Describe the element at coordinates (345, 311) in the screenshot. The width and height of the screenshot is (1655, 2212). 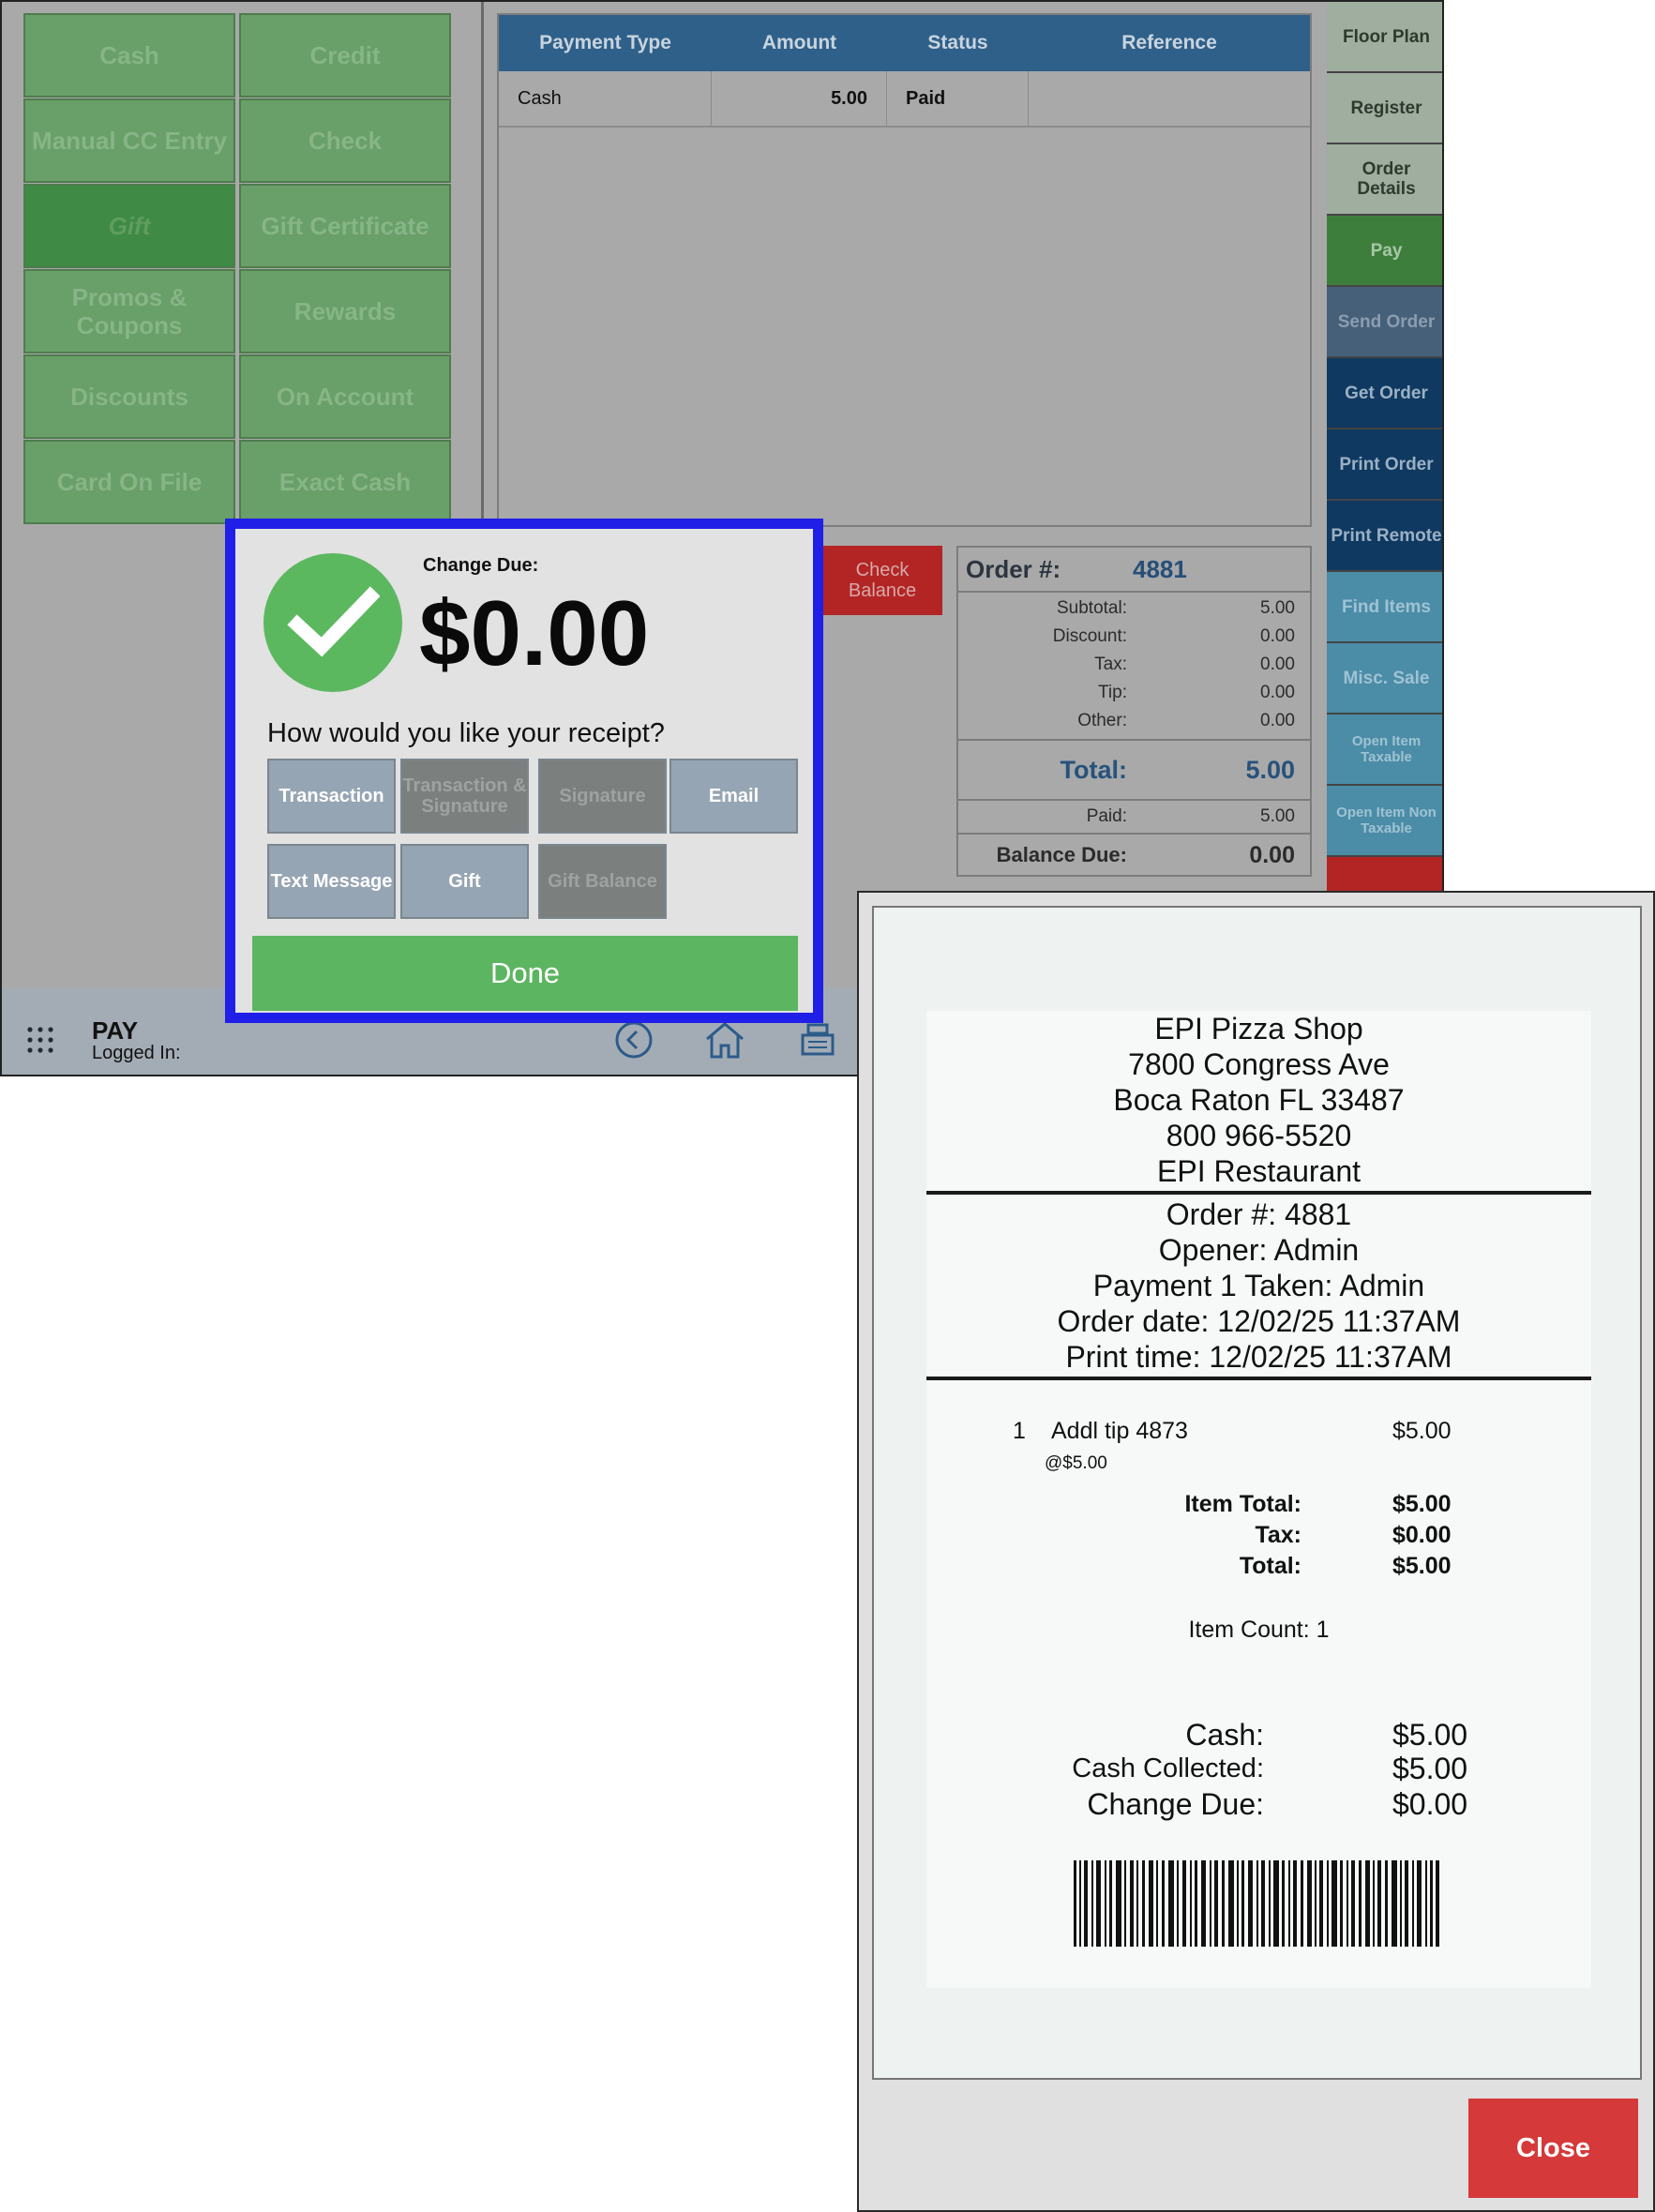
I see `rewards-button: Rewards` at that location.